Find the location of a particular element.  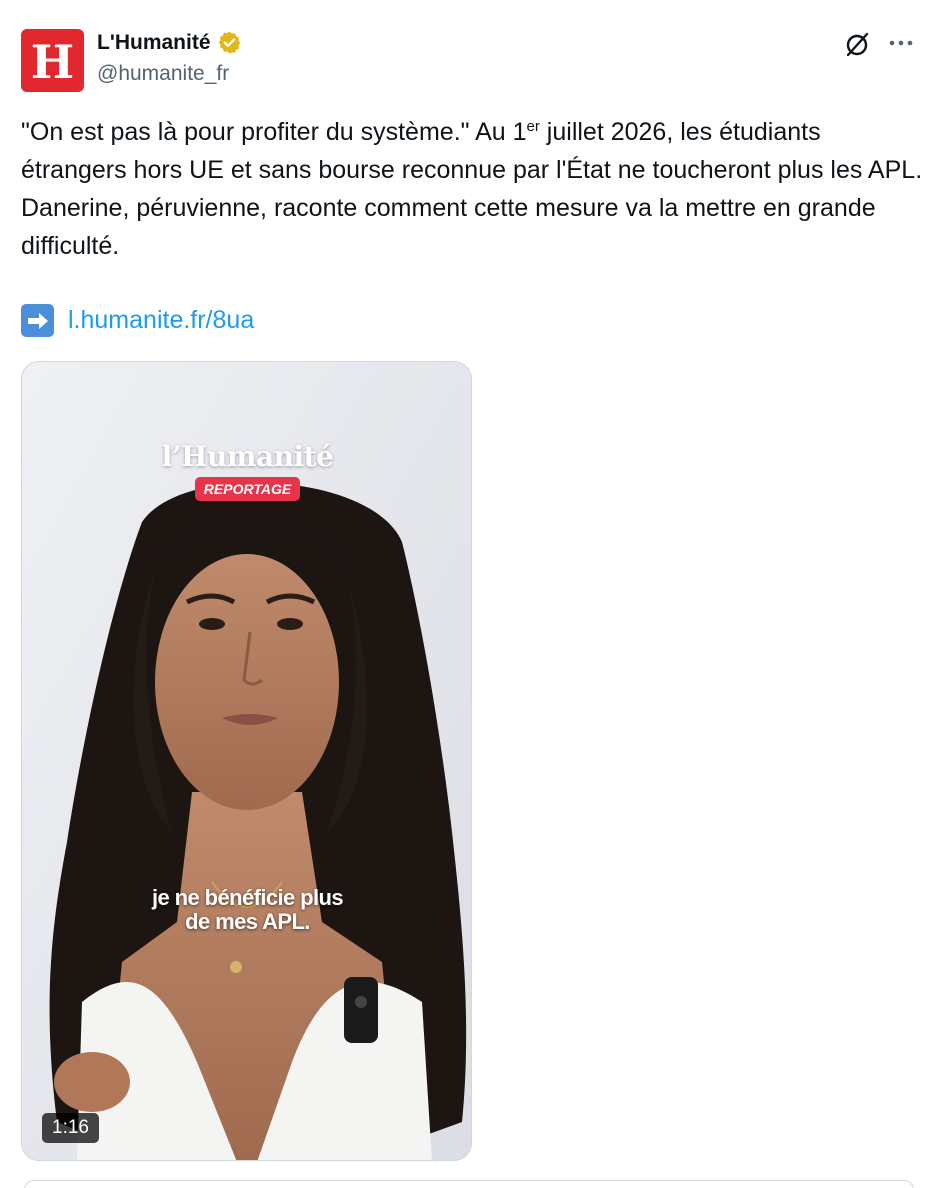

right-arrow-icon is located at coordinates (37, 320).